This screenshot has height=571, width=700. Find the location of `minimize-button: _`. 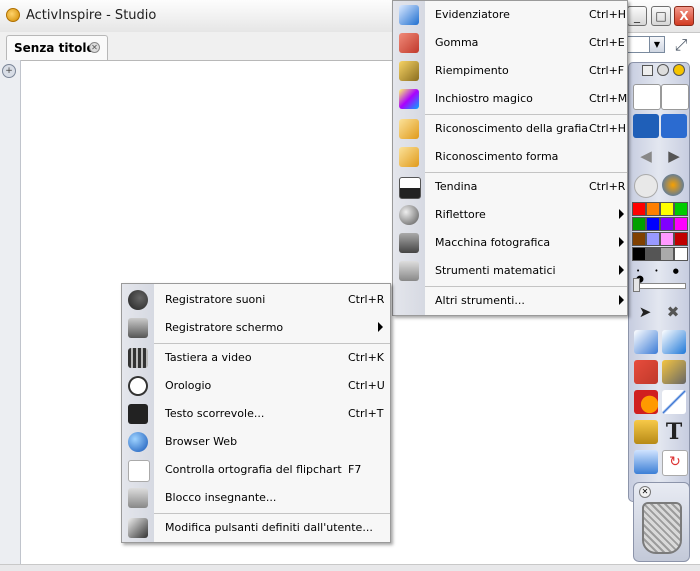

minimize-button: _ is located at coordinates (637, 16).